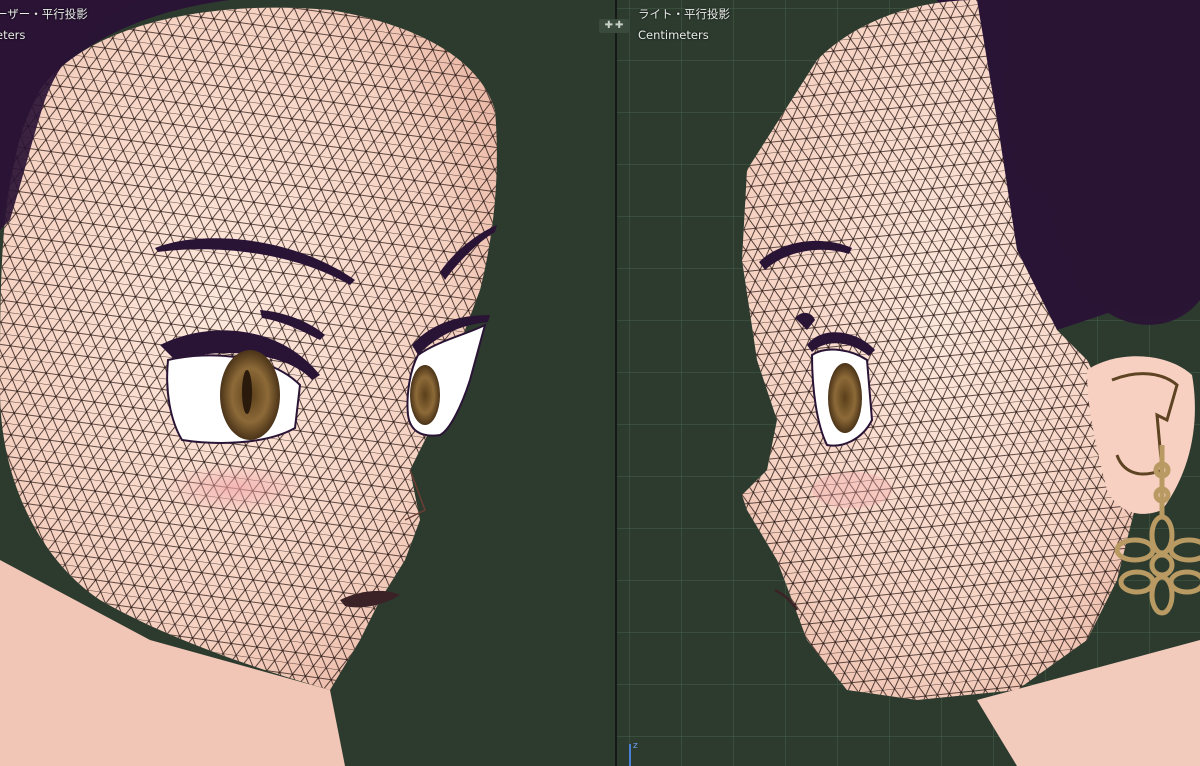  What do you see at coordinates (635, 746) in the screenshot?
I see `svg-text: z` at bounding box center [635, 746].